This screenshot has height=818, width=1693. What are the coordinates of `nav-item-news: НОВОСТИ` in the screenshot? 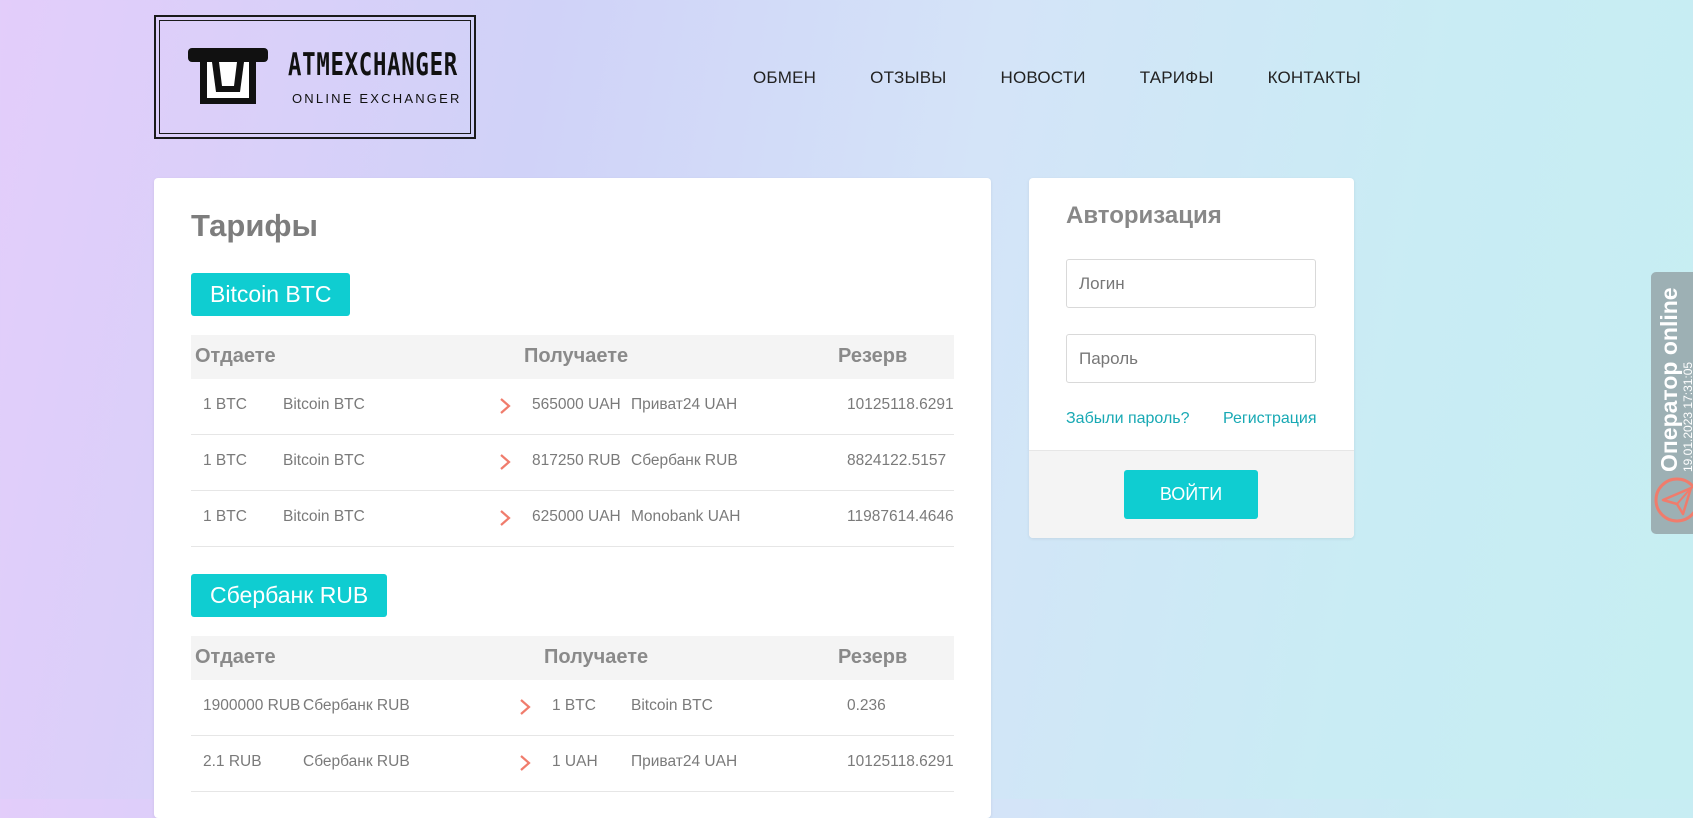 It's located at (1042, 78).